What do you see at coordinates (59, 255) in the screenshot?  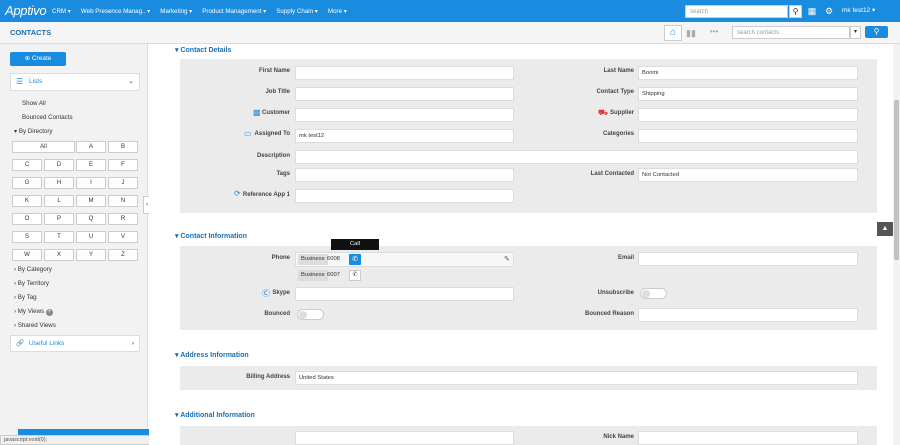 I see `letter-button: X` at bounding box center [59, 255].